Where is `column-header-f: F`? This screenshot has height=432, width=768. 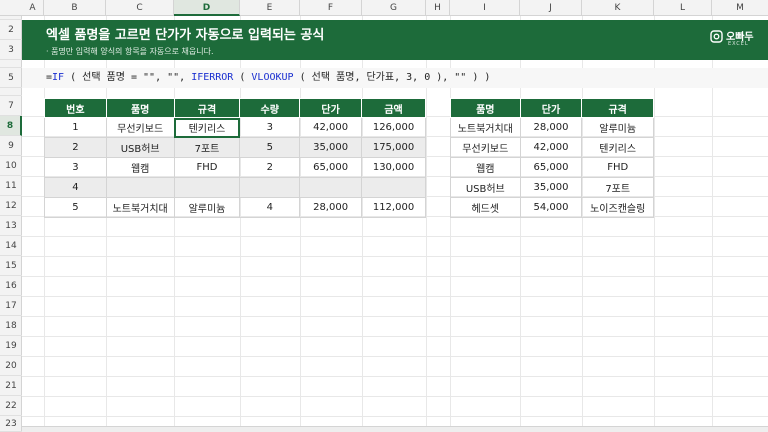 column-header-f: F is located at coordinates (331, 8).